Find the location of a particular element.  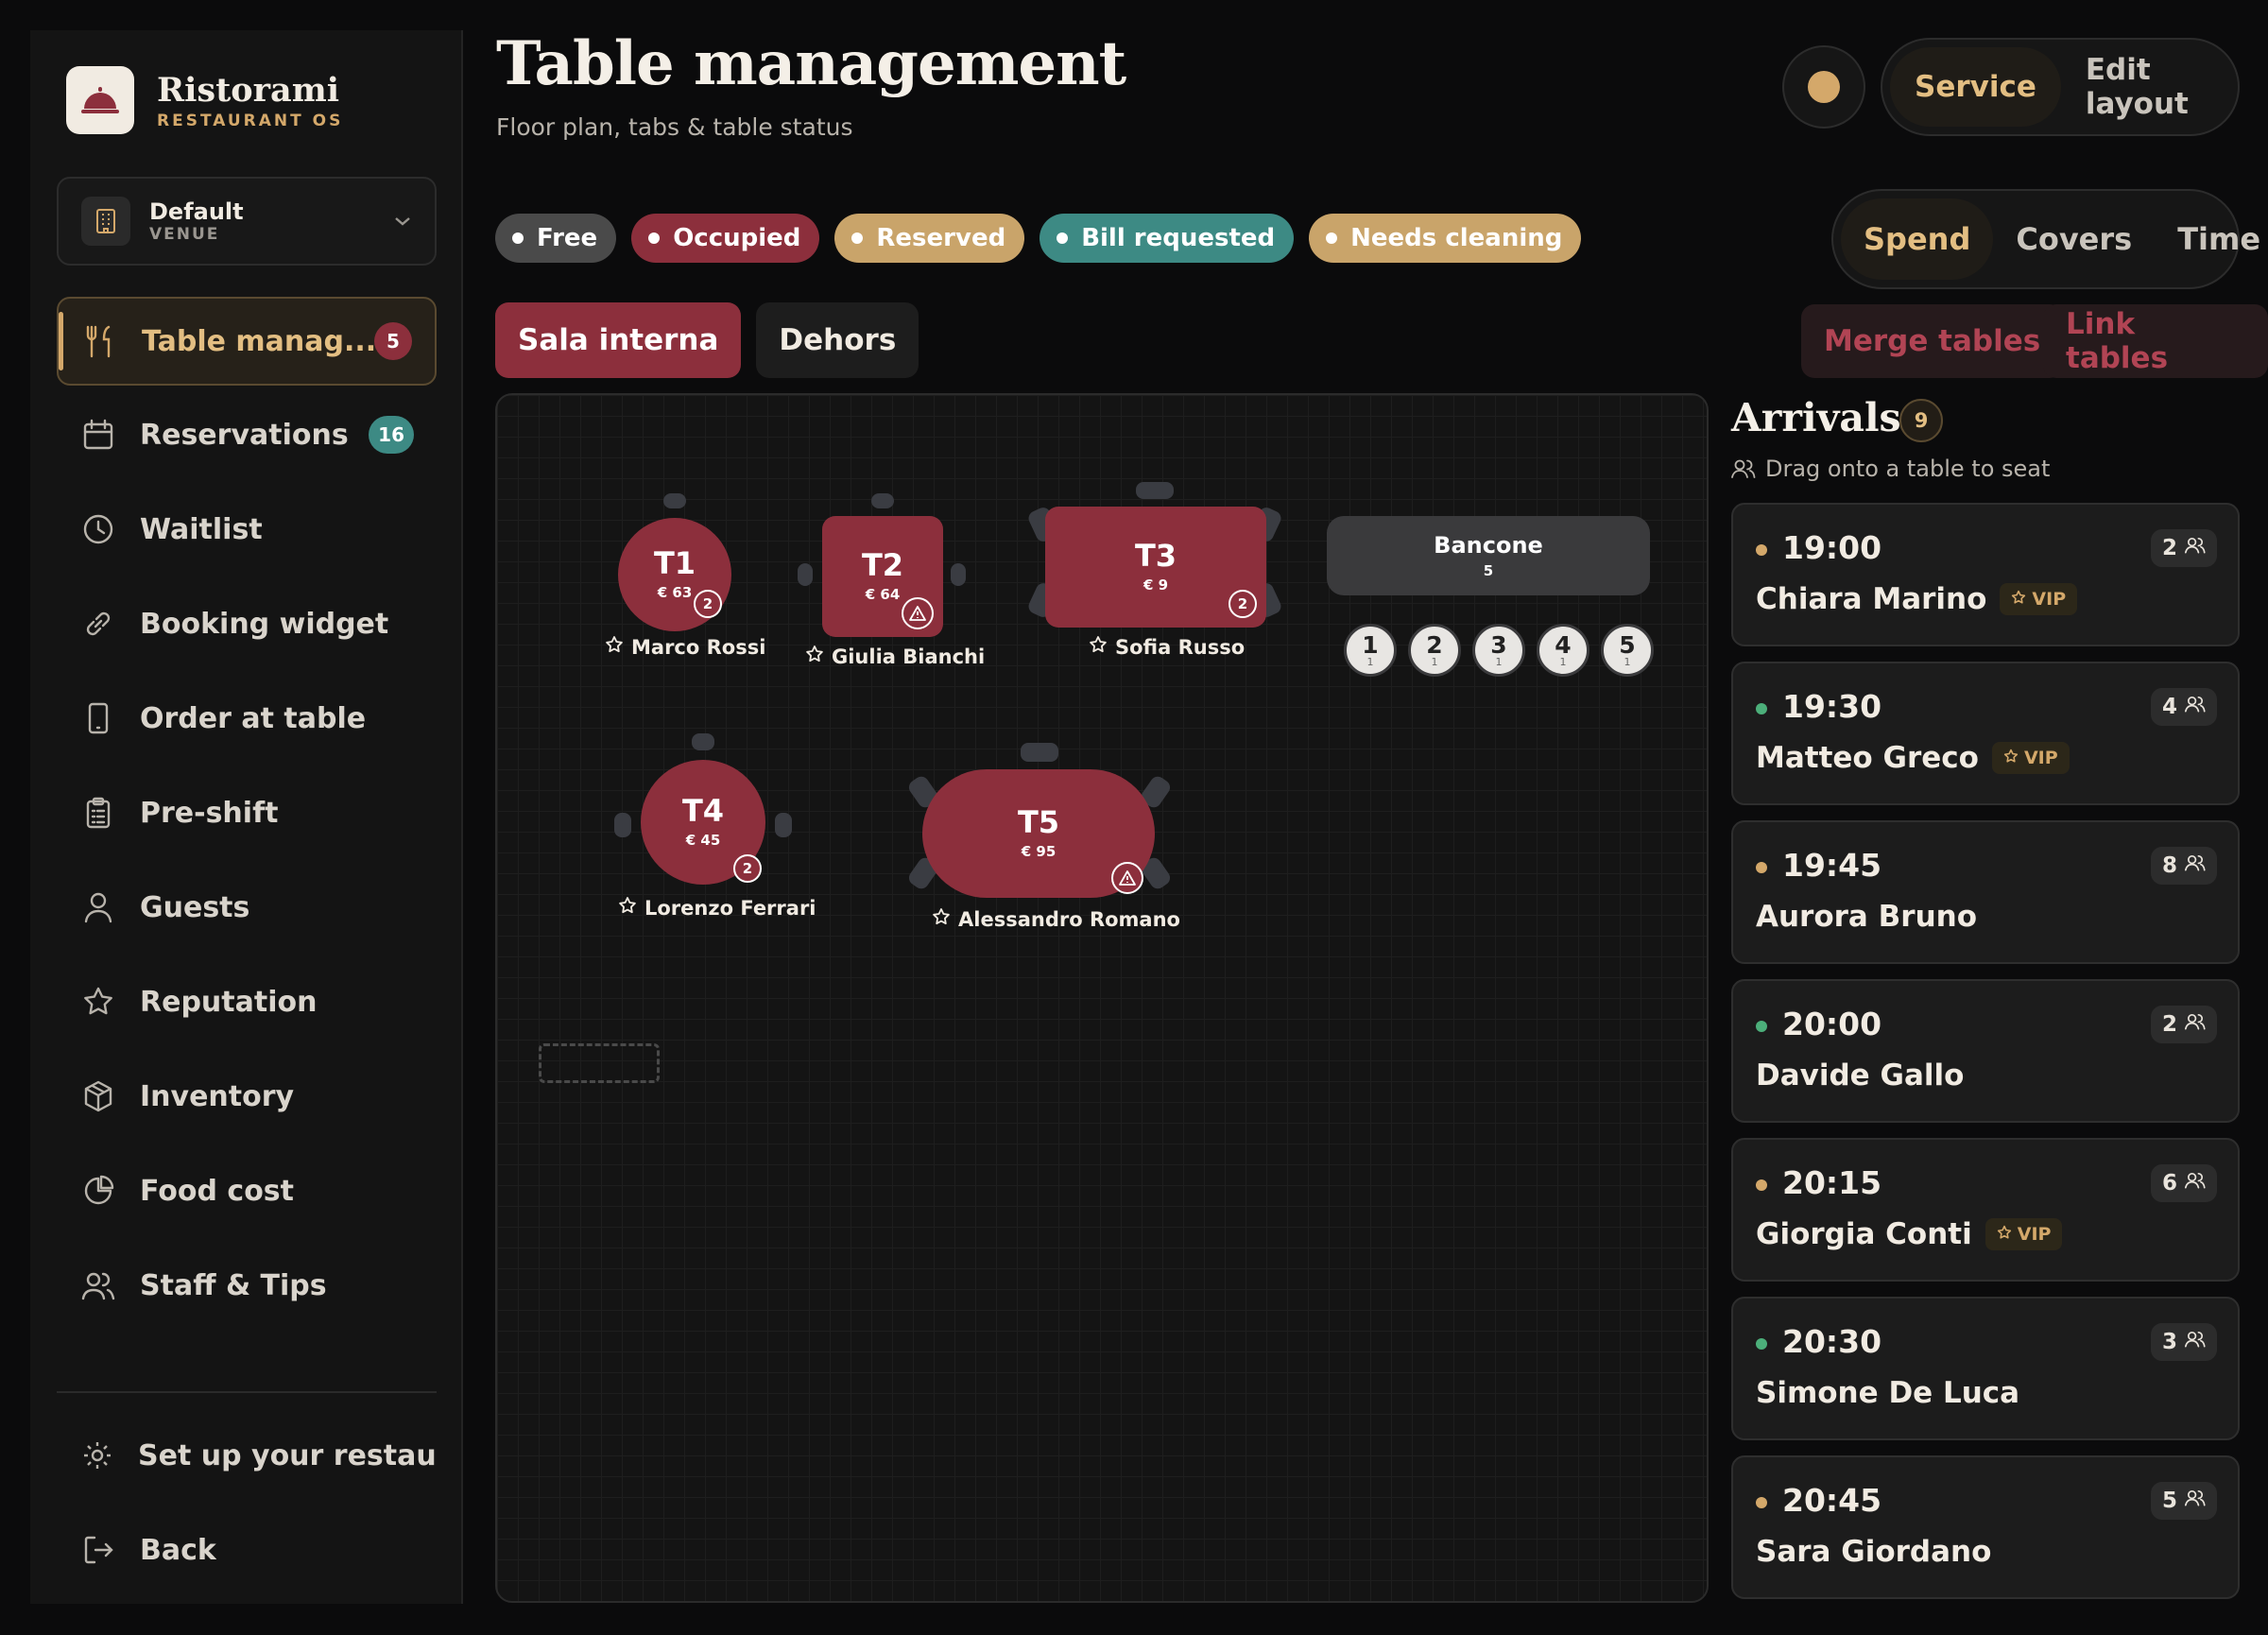

legend-label: Needs cleaning is located at coordinates (1456, 238).